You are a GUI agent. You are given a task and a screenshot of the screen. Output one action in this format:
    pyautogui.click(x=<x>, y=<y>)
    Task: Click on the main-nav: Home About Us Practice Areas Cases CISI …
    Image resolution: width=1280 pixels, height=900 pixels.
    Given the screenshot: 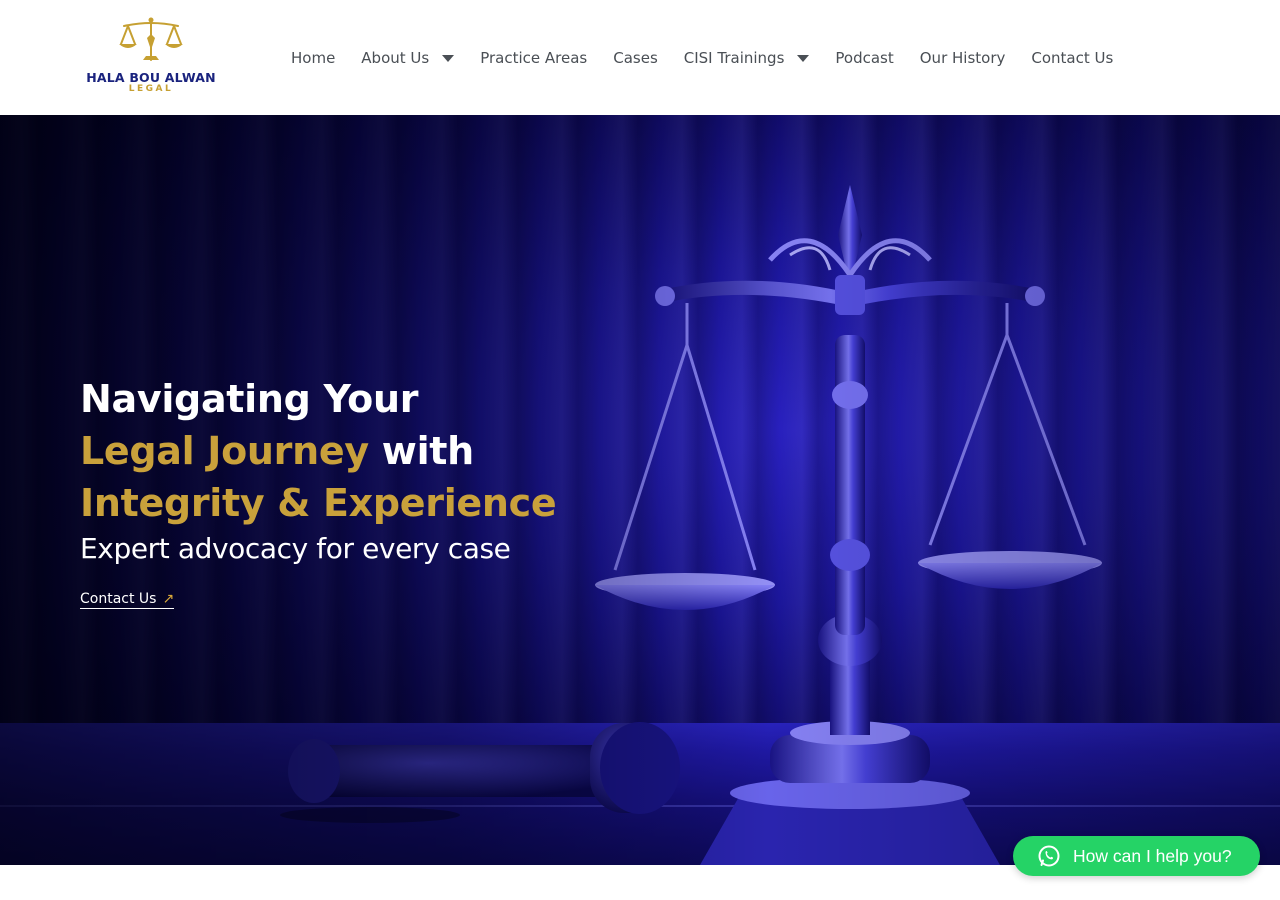 What is the action you would take?
    pyautogui.click(x=702, y=58)
    